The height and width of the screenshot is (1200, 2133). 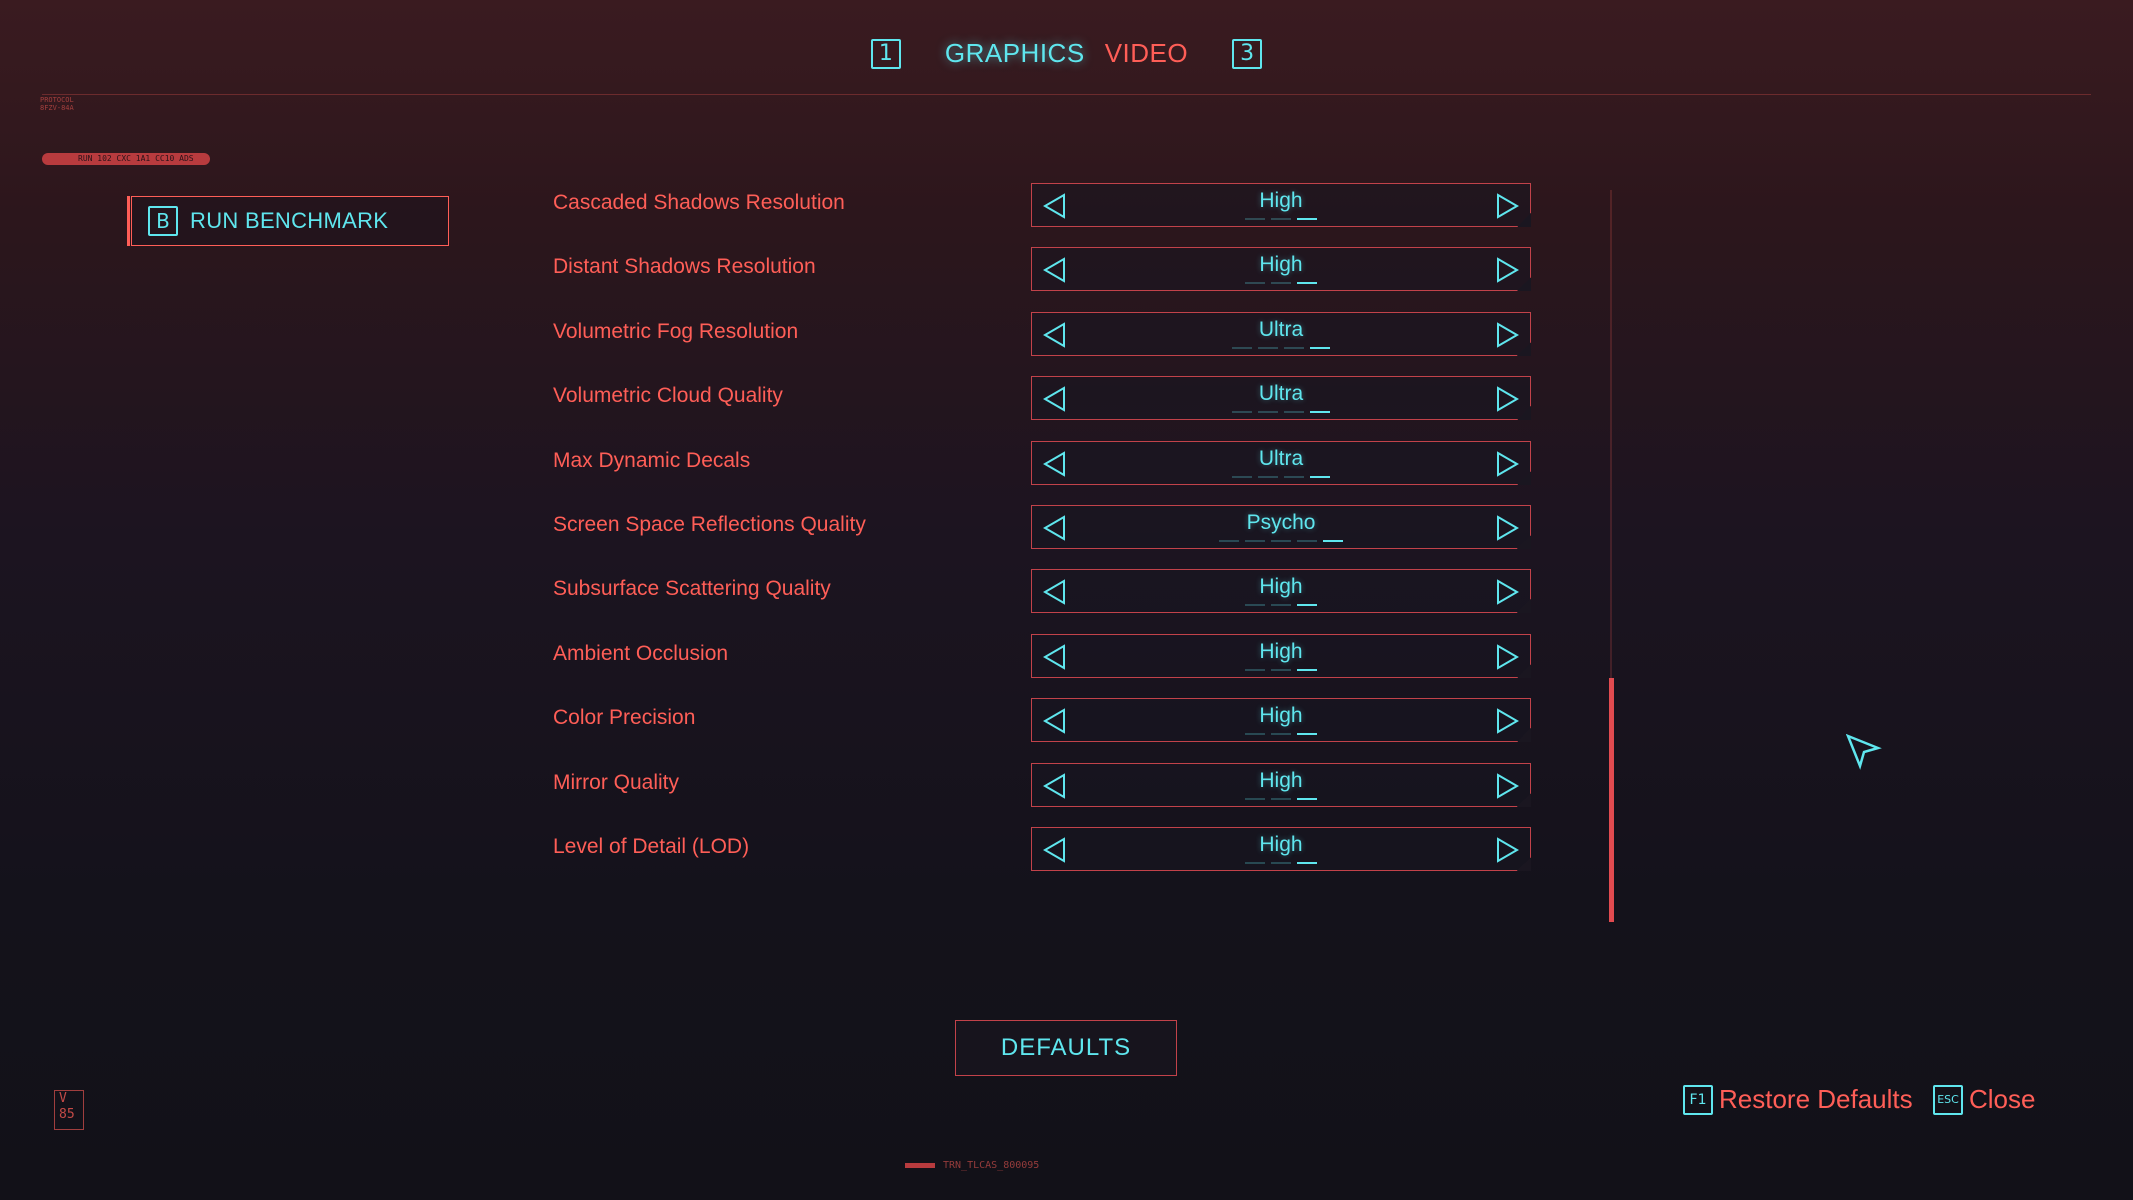 What do you see at coordinates (641, 653) in the screenshot?
I see `setting-label: Ambient Occlusion` at bounding box center [641, 653].